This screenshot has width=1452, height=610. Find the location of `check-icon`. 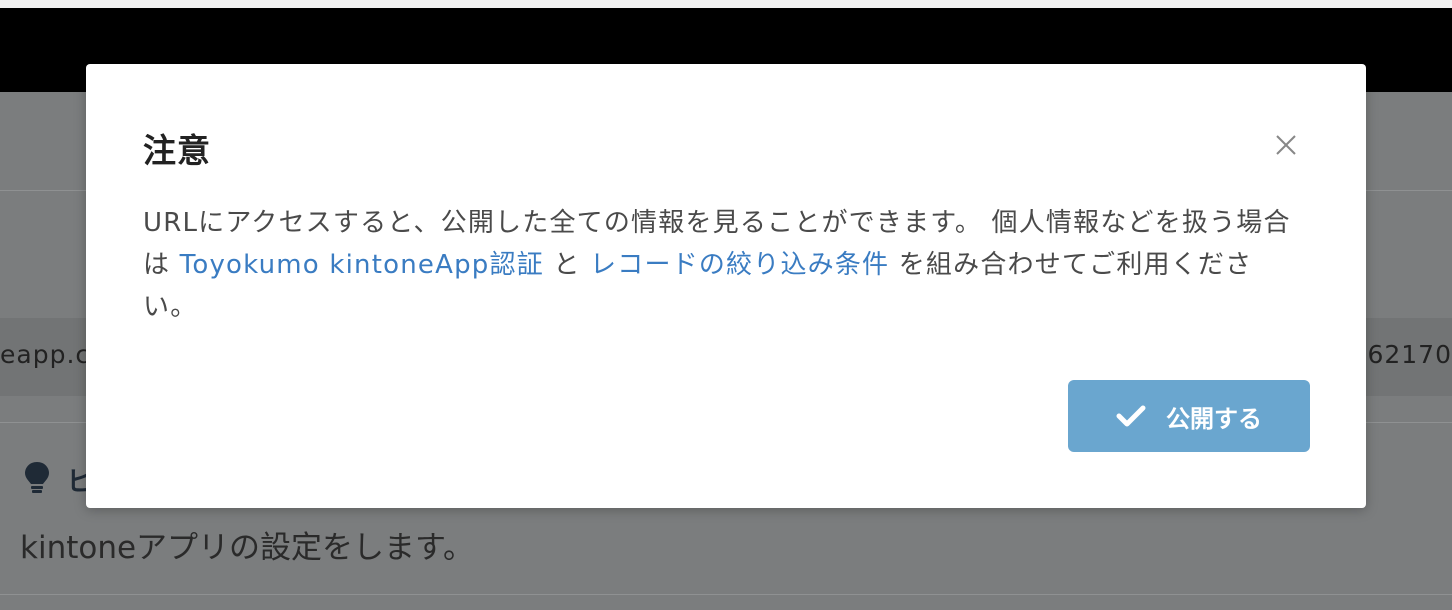

check-icon is located at coordinates (1131, 416).